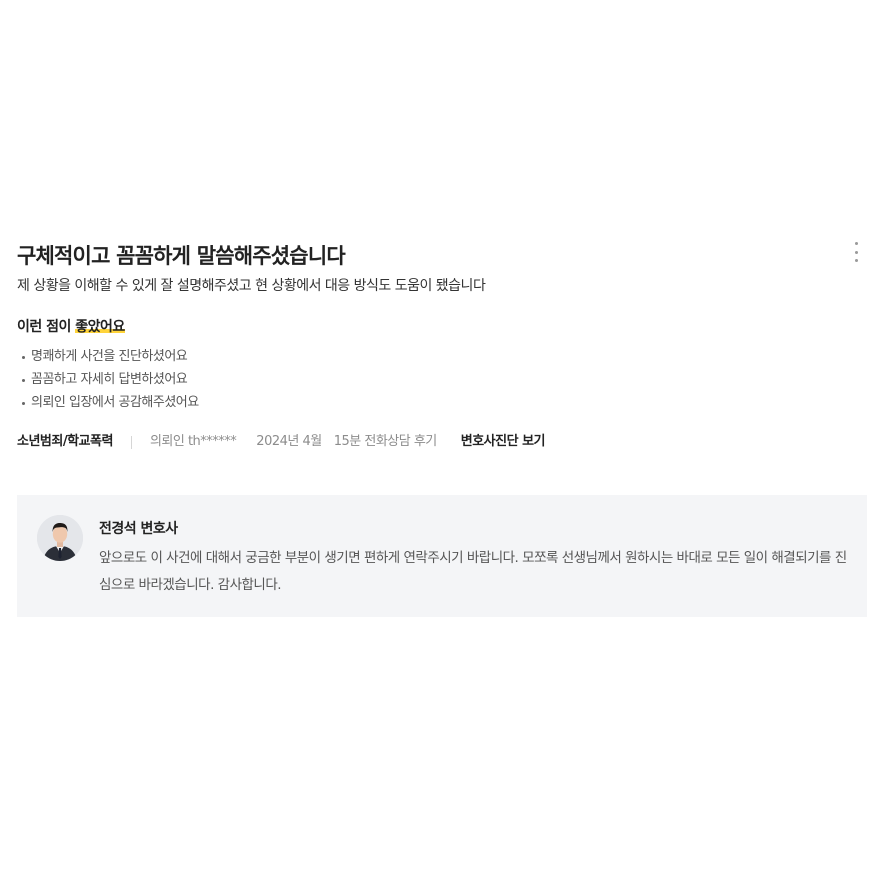  I want to click on view-diagnosis-link: 변호사진단 보기, so click(503, 442).